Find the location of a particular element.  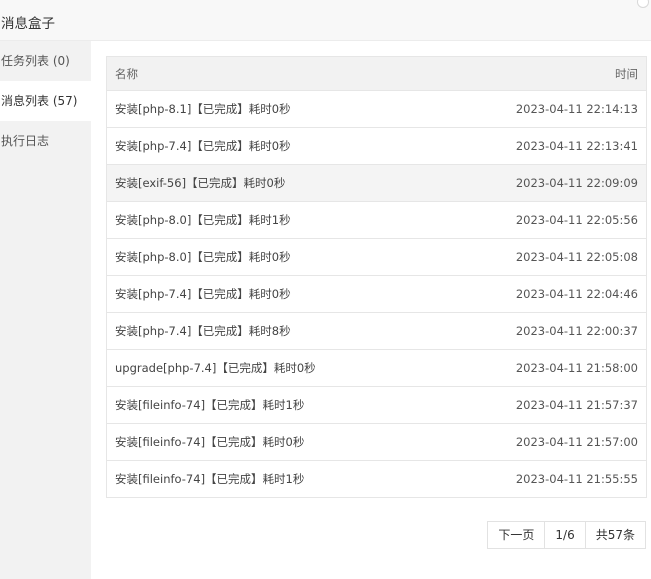

message-name: 安装[php-8.0]【已完成】耗时0秒 is located at coordinates (276, 257).